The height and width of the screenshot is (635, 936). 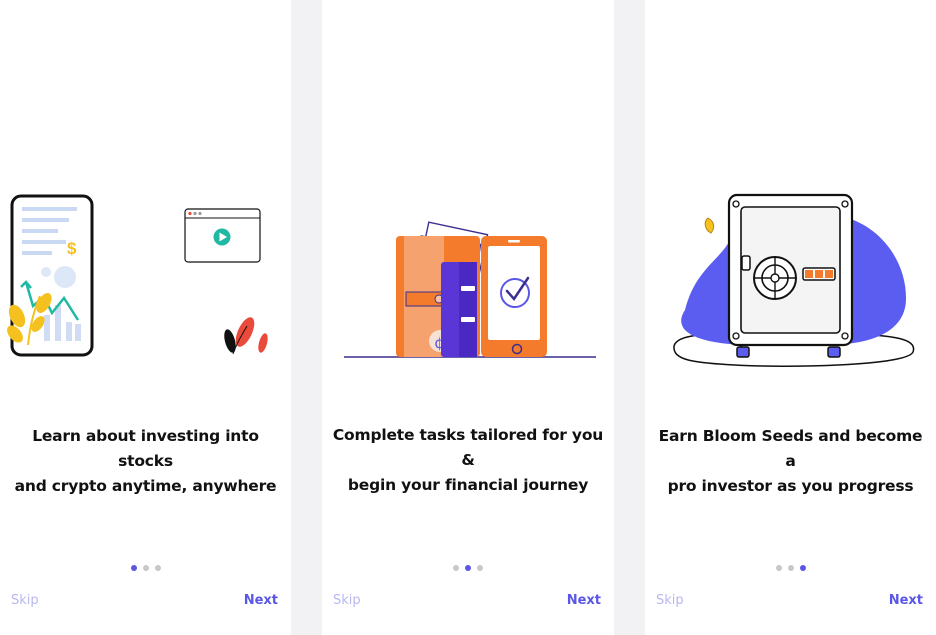 What do you see at coordinates (72, 248) in the screenshot?
I see `dollar-sign-icon: $` at bounding box center [72, 248].